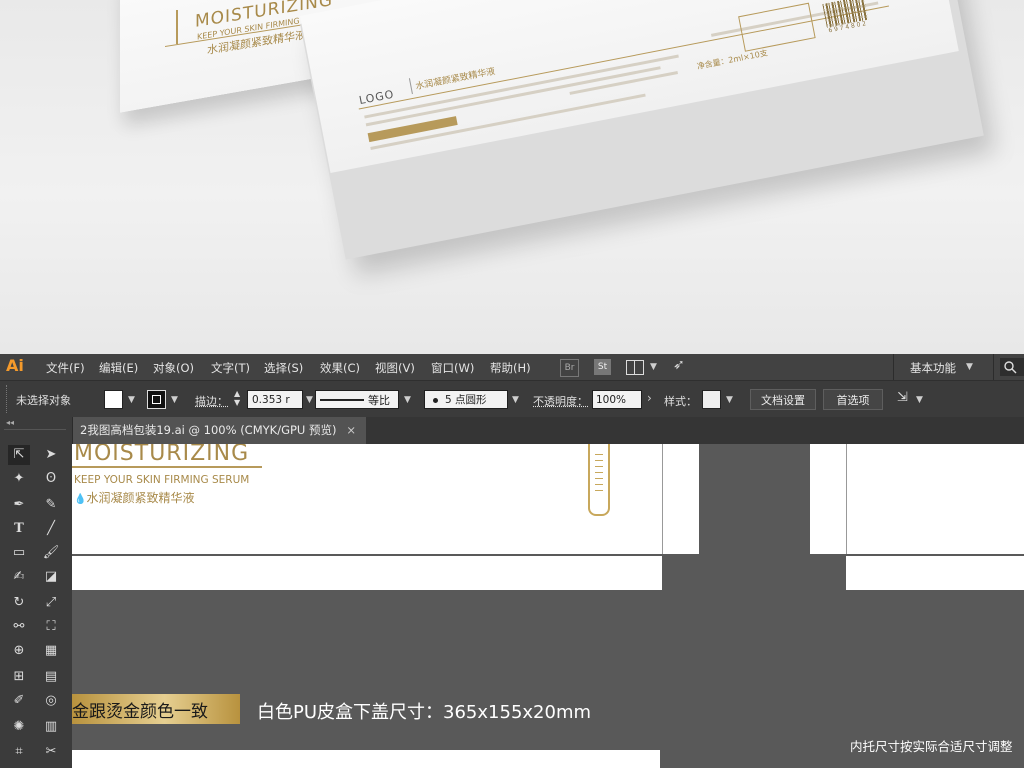 The height and width of the screenshot is (768, 1024). What do you see at coordinates (599, 480) in the screenshot?
I see `serum-vial-outline` at bounding box center [599, 480].